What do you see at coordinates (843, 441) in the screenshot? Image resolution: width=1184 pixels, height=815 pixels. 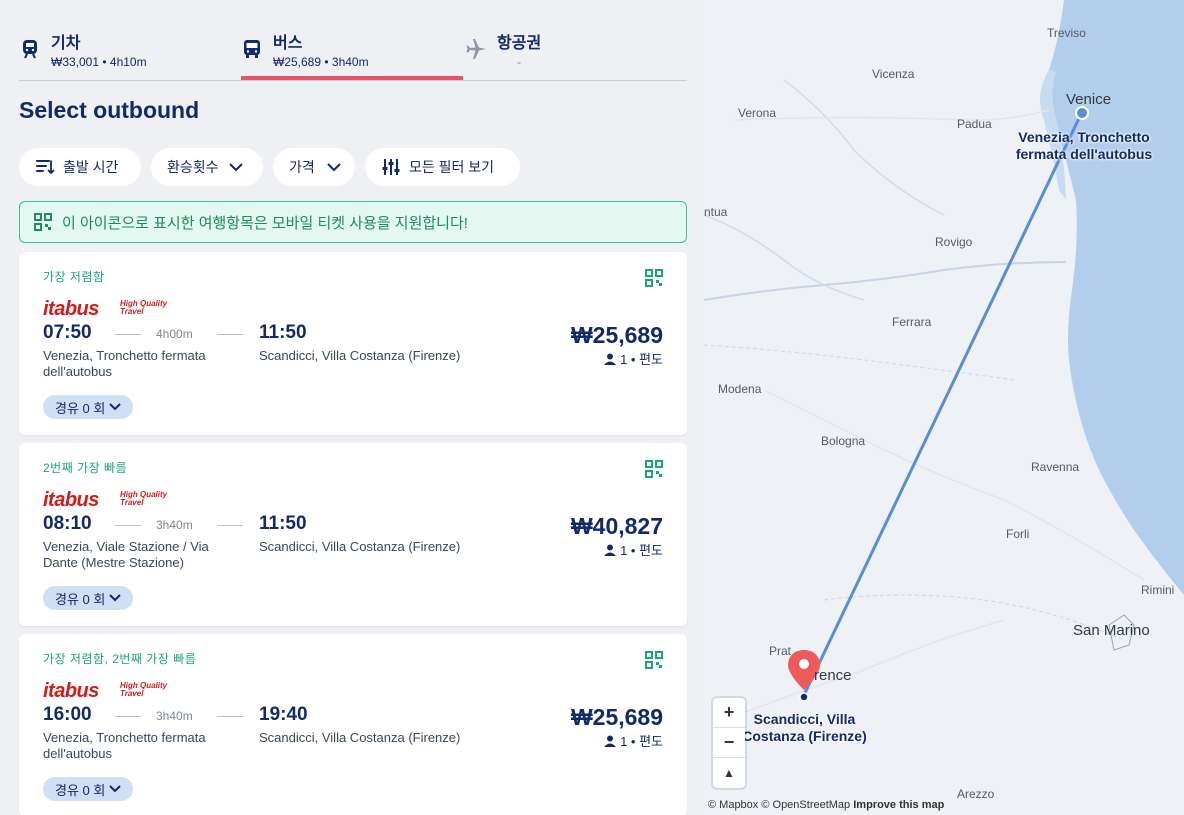 I see `map-city: Bologna` at bounding box center [843, 441].